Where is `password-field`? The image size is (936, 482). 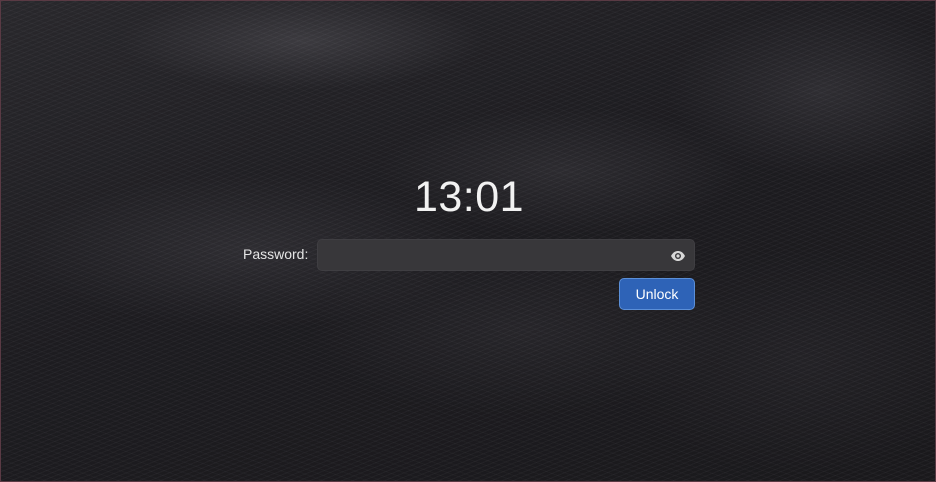 password-field is located at coordinates (506, 255).